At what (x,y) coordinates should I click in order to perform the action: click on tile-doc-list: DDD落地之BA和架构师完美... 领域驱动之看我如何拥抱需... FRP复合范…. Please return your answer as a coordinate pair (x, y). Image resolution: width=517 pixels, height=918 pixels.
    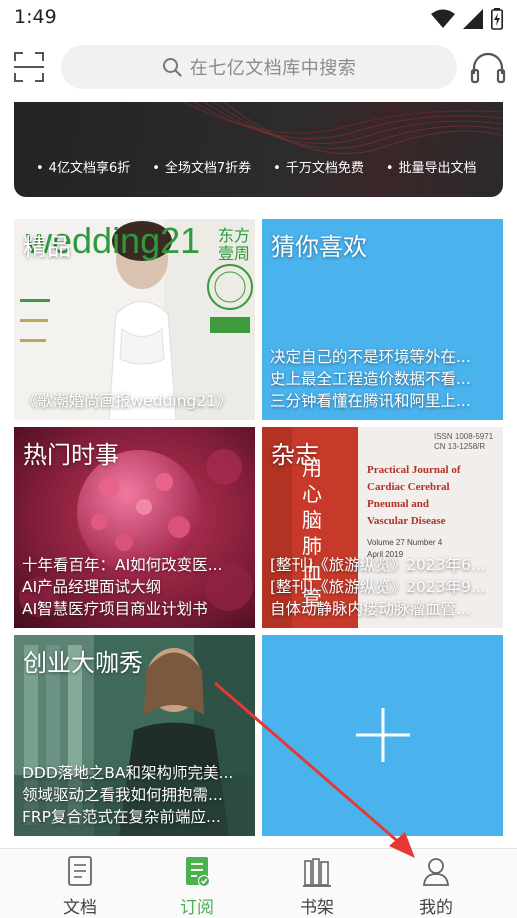
    Looking at the image, I should click on (135, 795).